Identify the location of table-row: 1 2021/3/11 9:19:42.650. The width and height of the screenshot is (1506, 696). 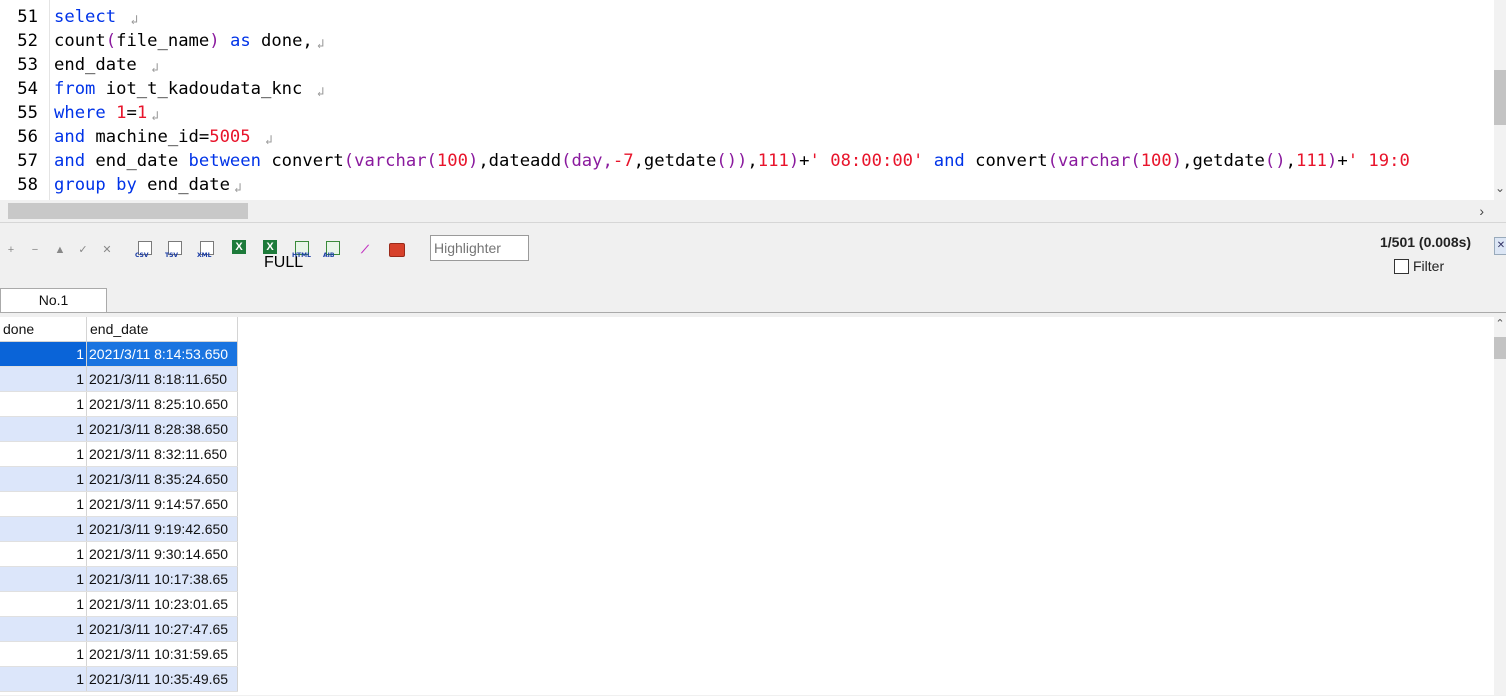
(119, 529).